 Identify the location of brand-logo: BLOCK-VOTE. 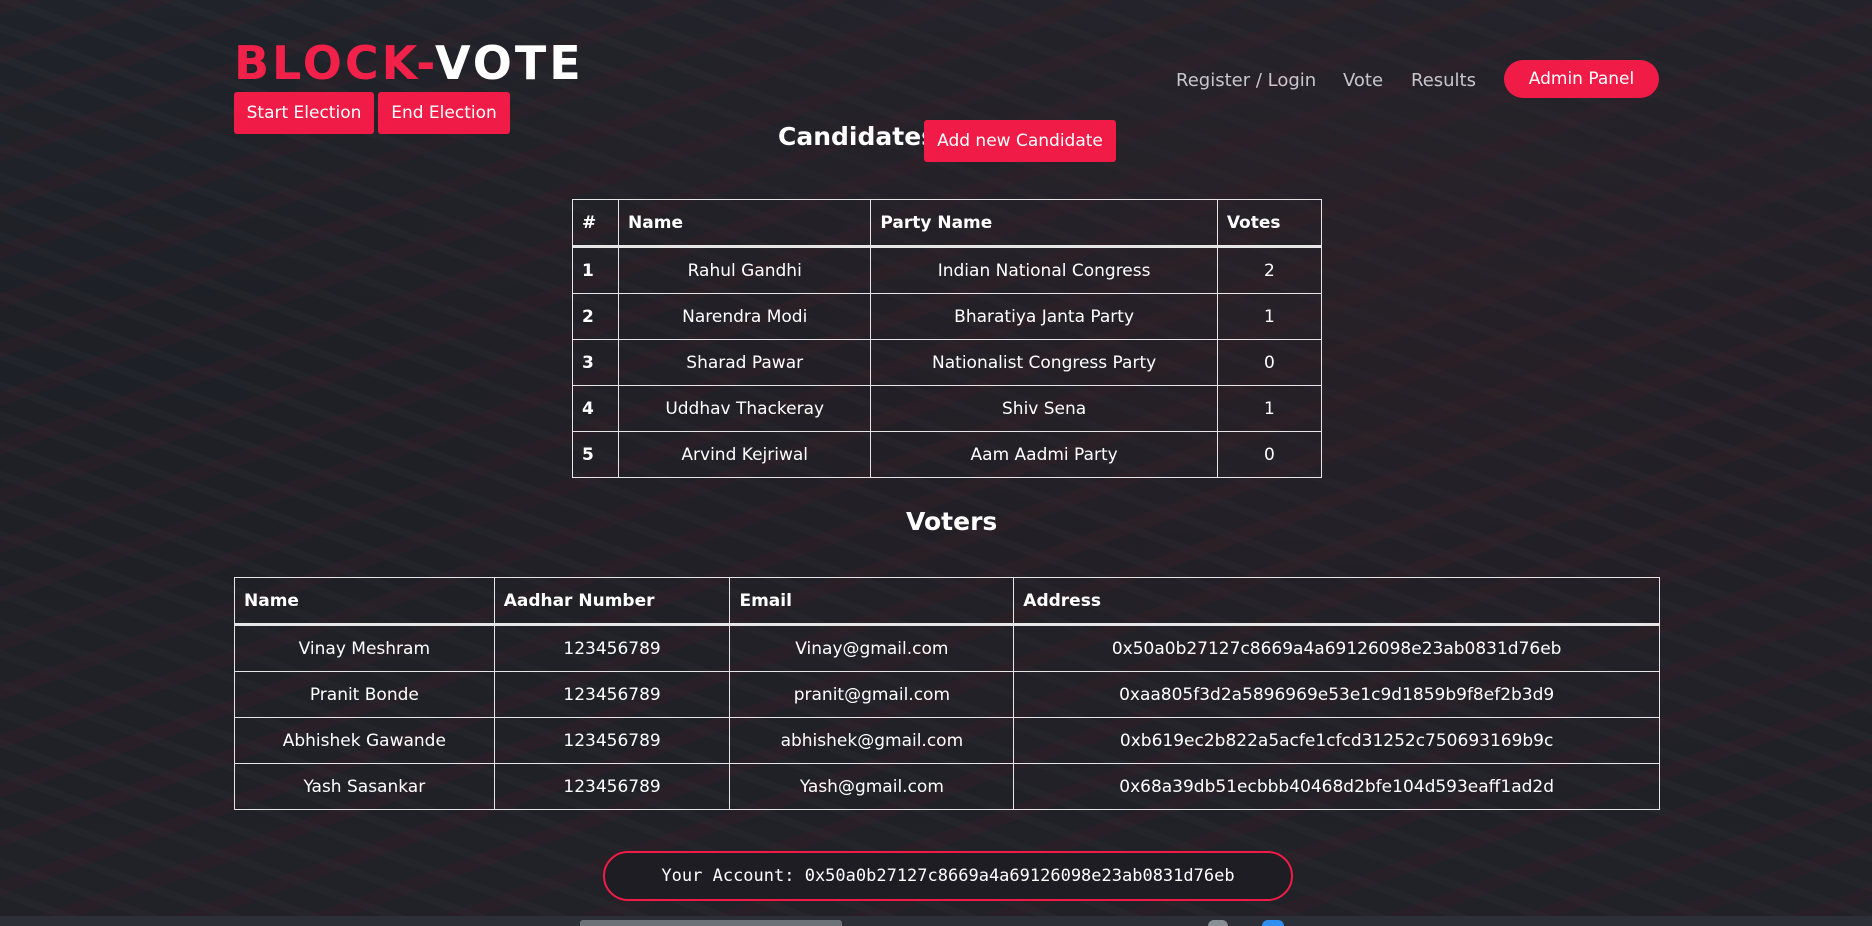
(409, 63).